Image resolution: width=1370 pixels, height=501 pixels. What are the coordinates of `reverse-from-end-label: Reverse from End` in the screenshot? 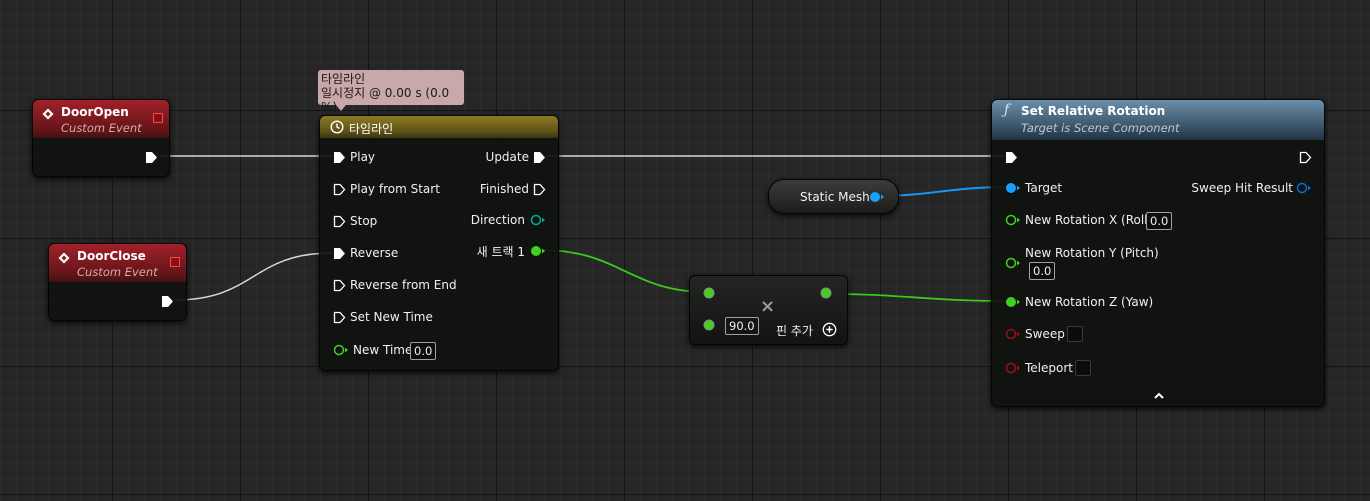 It's located at (403, 285).